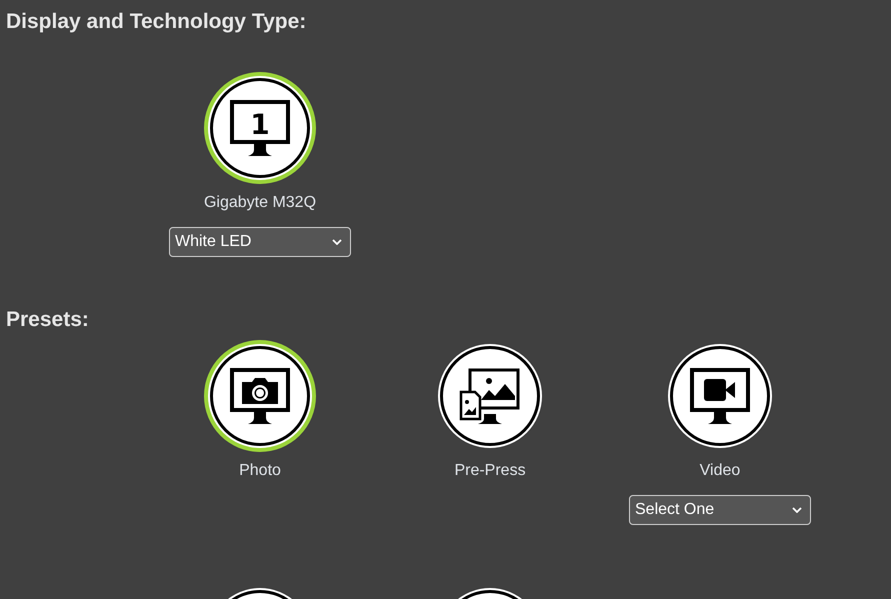 Image resolution: width=891 pixels, height=599 pixels. Describe the element at coordinates (490, 396) in the screenshot. I see `monitor-image-icon` at that location.